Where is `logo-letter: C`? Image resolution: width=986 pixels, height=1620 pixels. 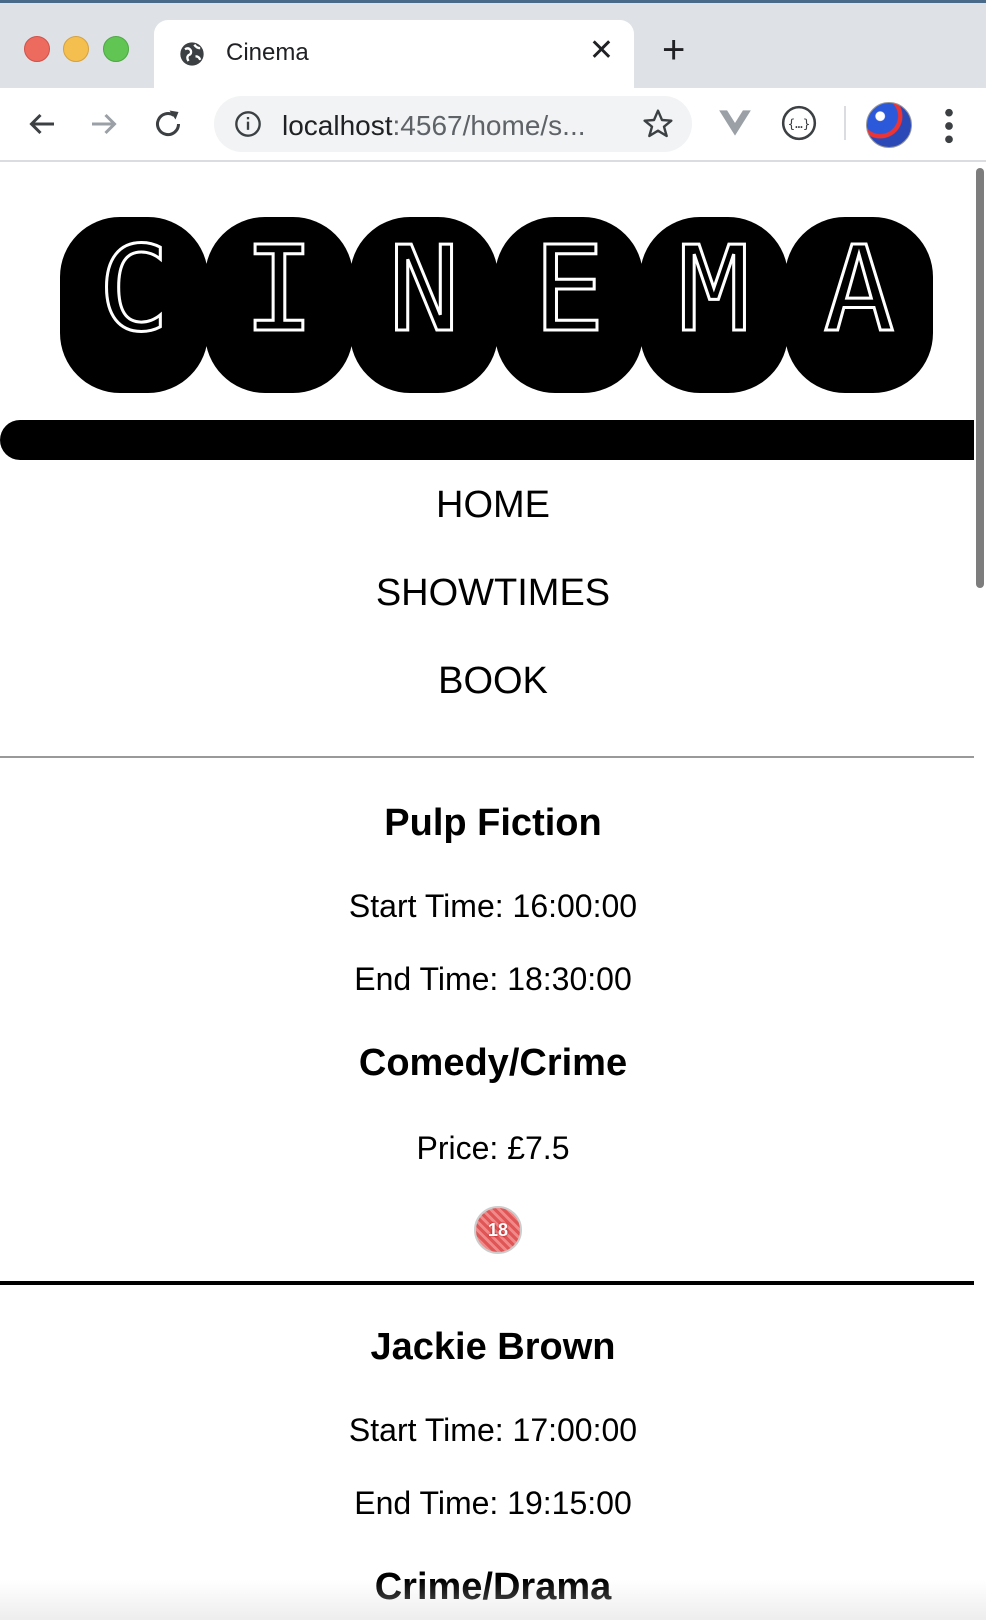 logo-letter: C is located at coordinates (134, 289).